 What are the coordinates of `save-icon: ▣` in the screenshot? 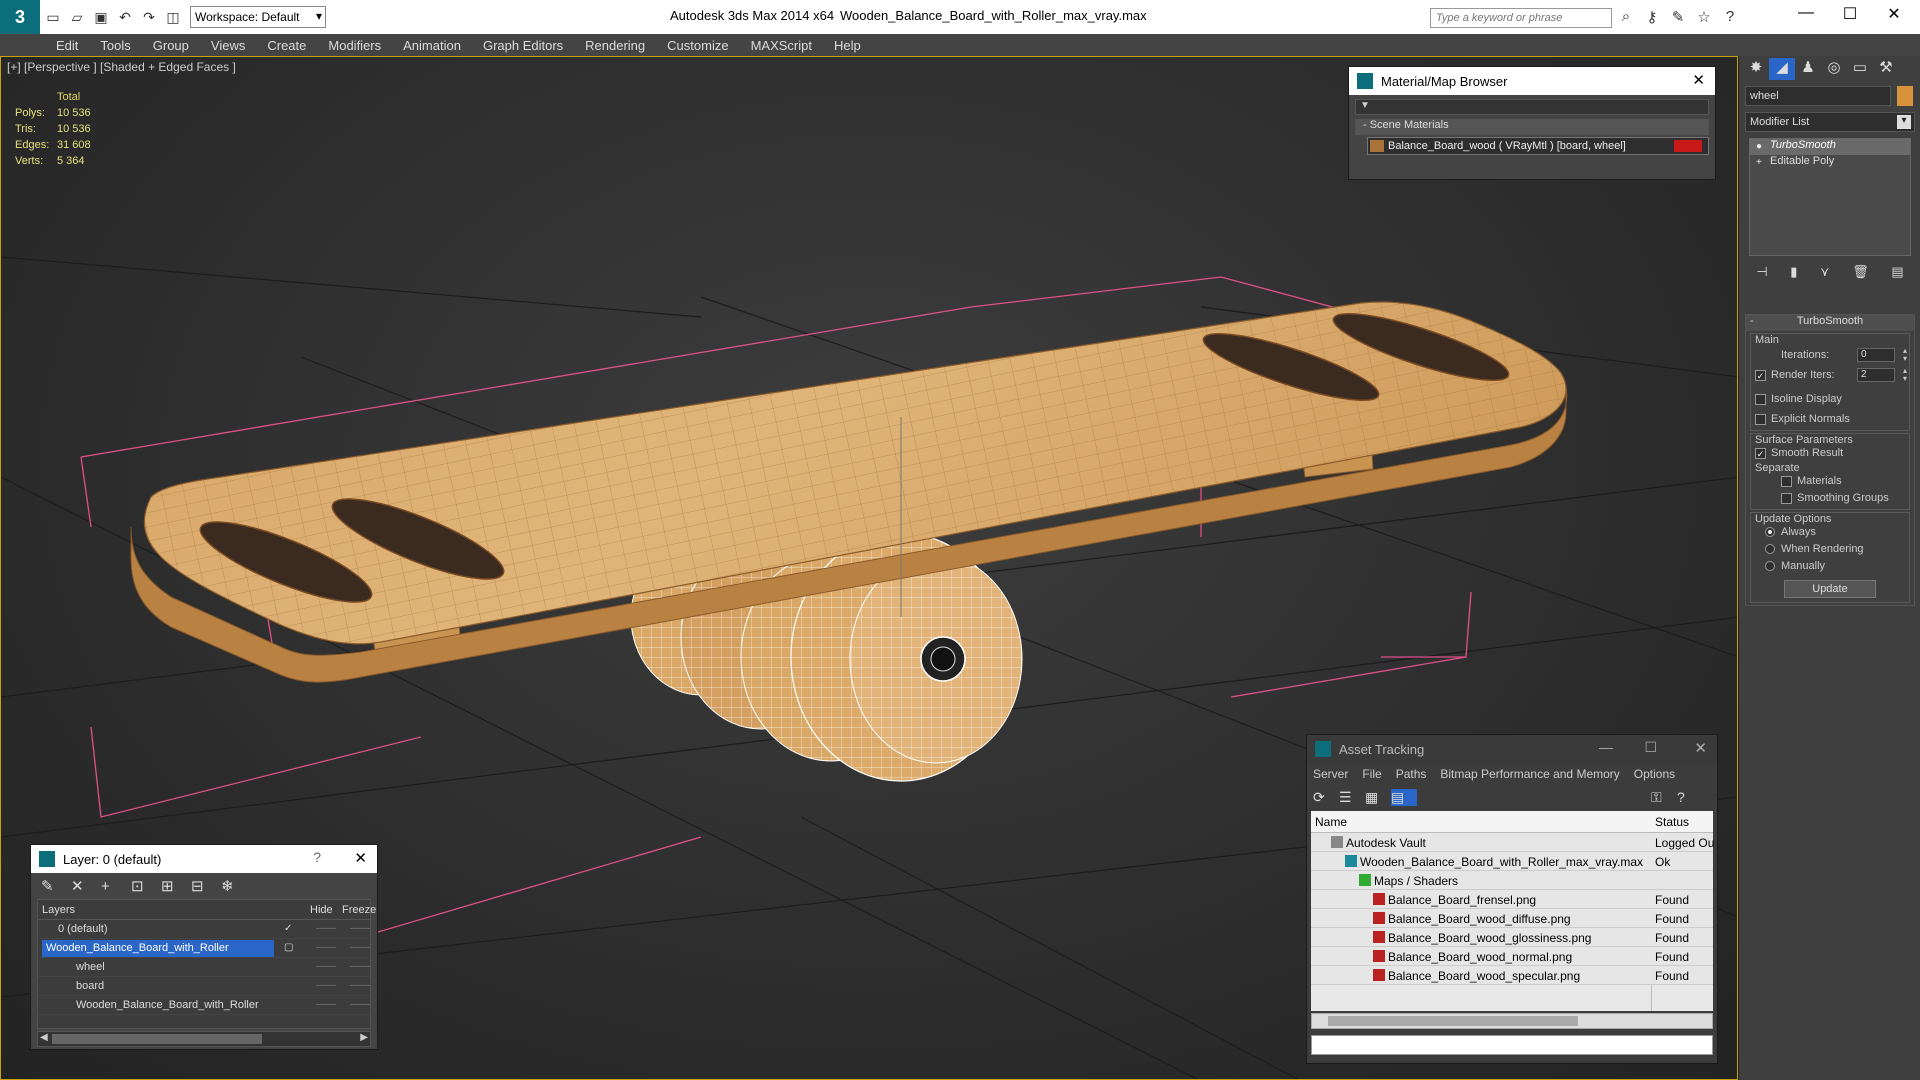 It's located at (101, 17).